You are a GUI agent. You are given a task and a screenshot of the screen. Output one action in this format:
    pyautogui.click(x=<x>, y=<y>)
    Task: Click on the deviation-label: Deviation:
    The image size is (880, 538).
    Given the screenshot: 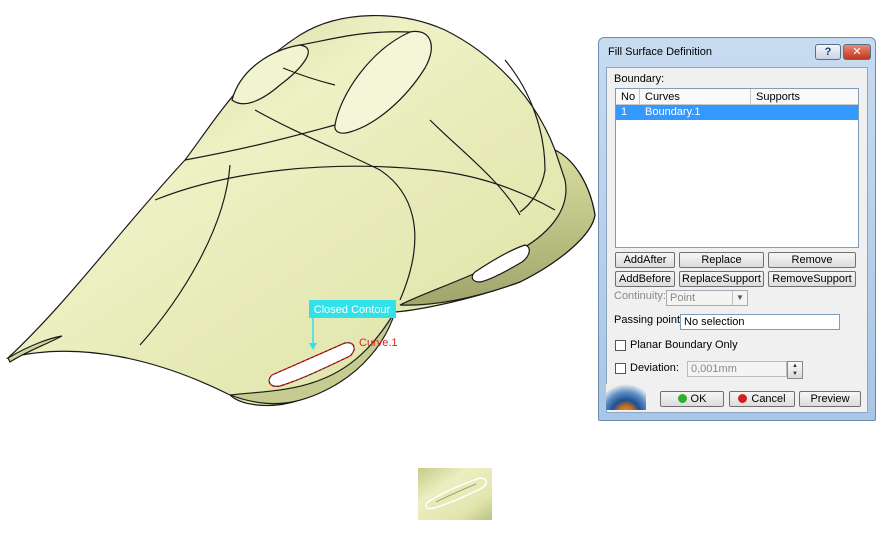 What is the action you would take?
    pyautogui.click(x=654, y=368)
    